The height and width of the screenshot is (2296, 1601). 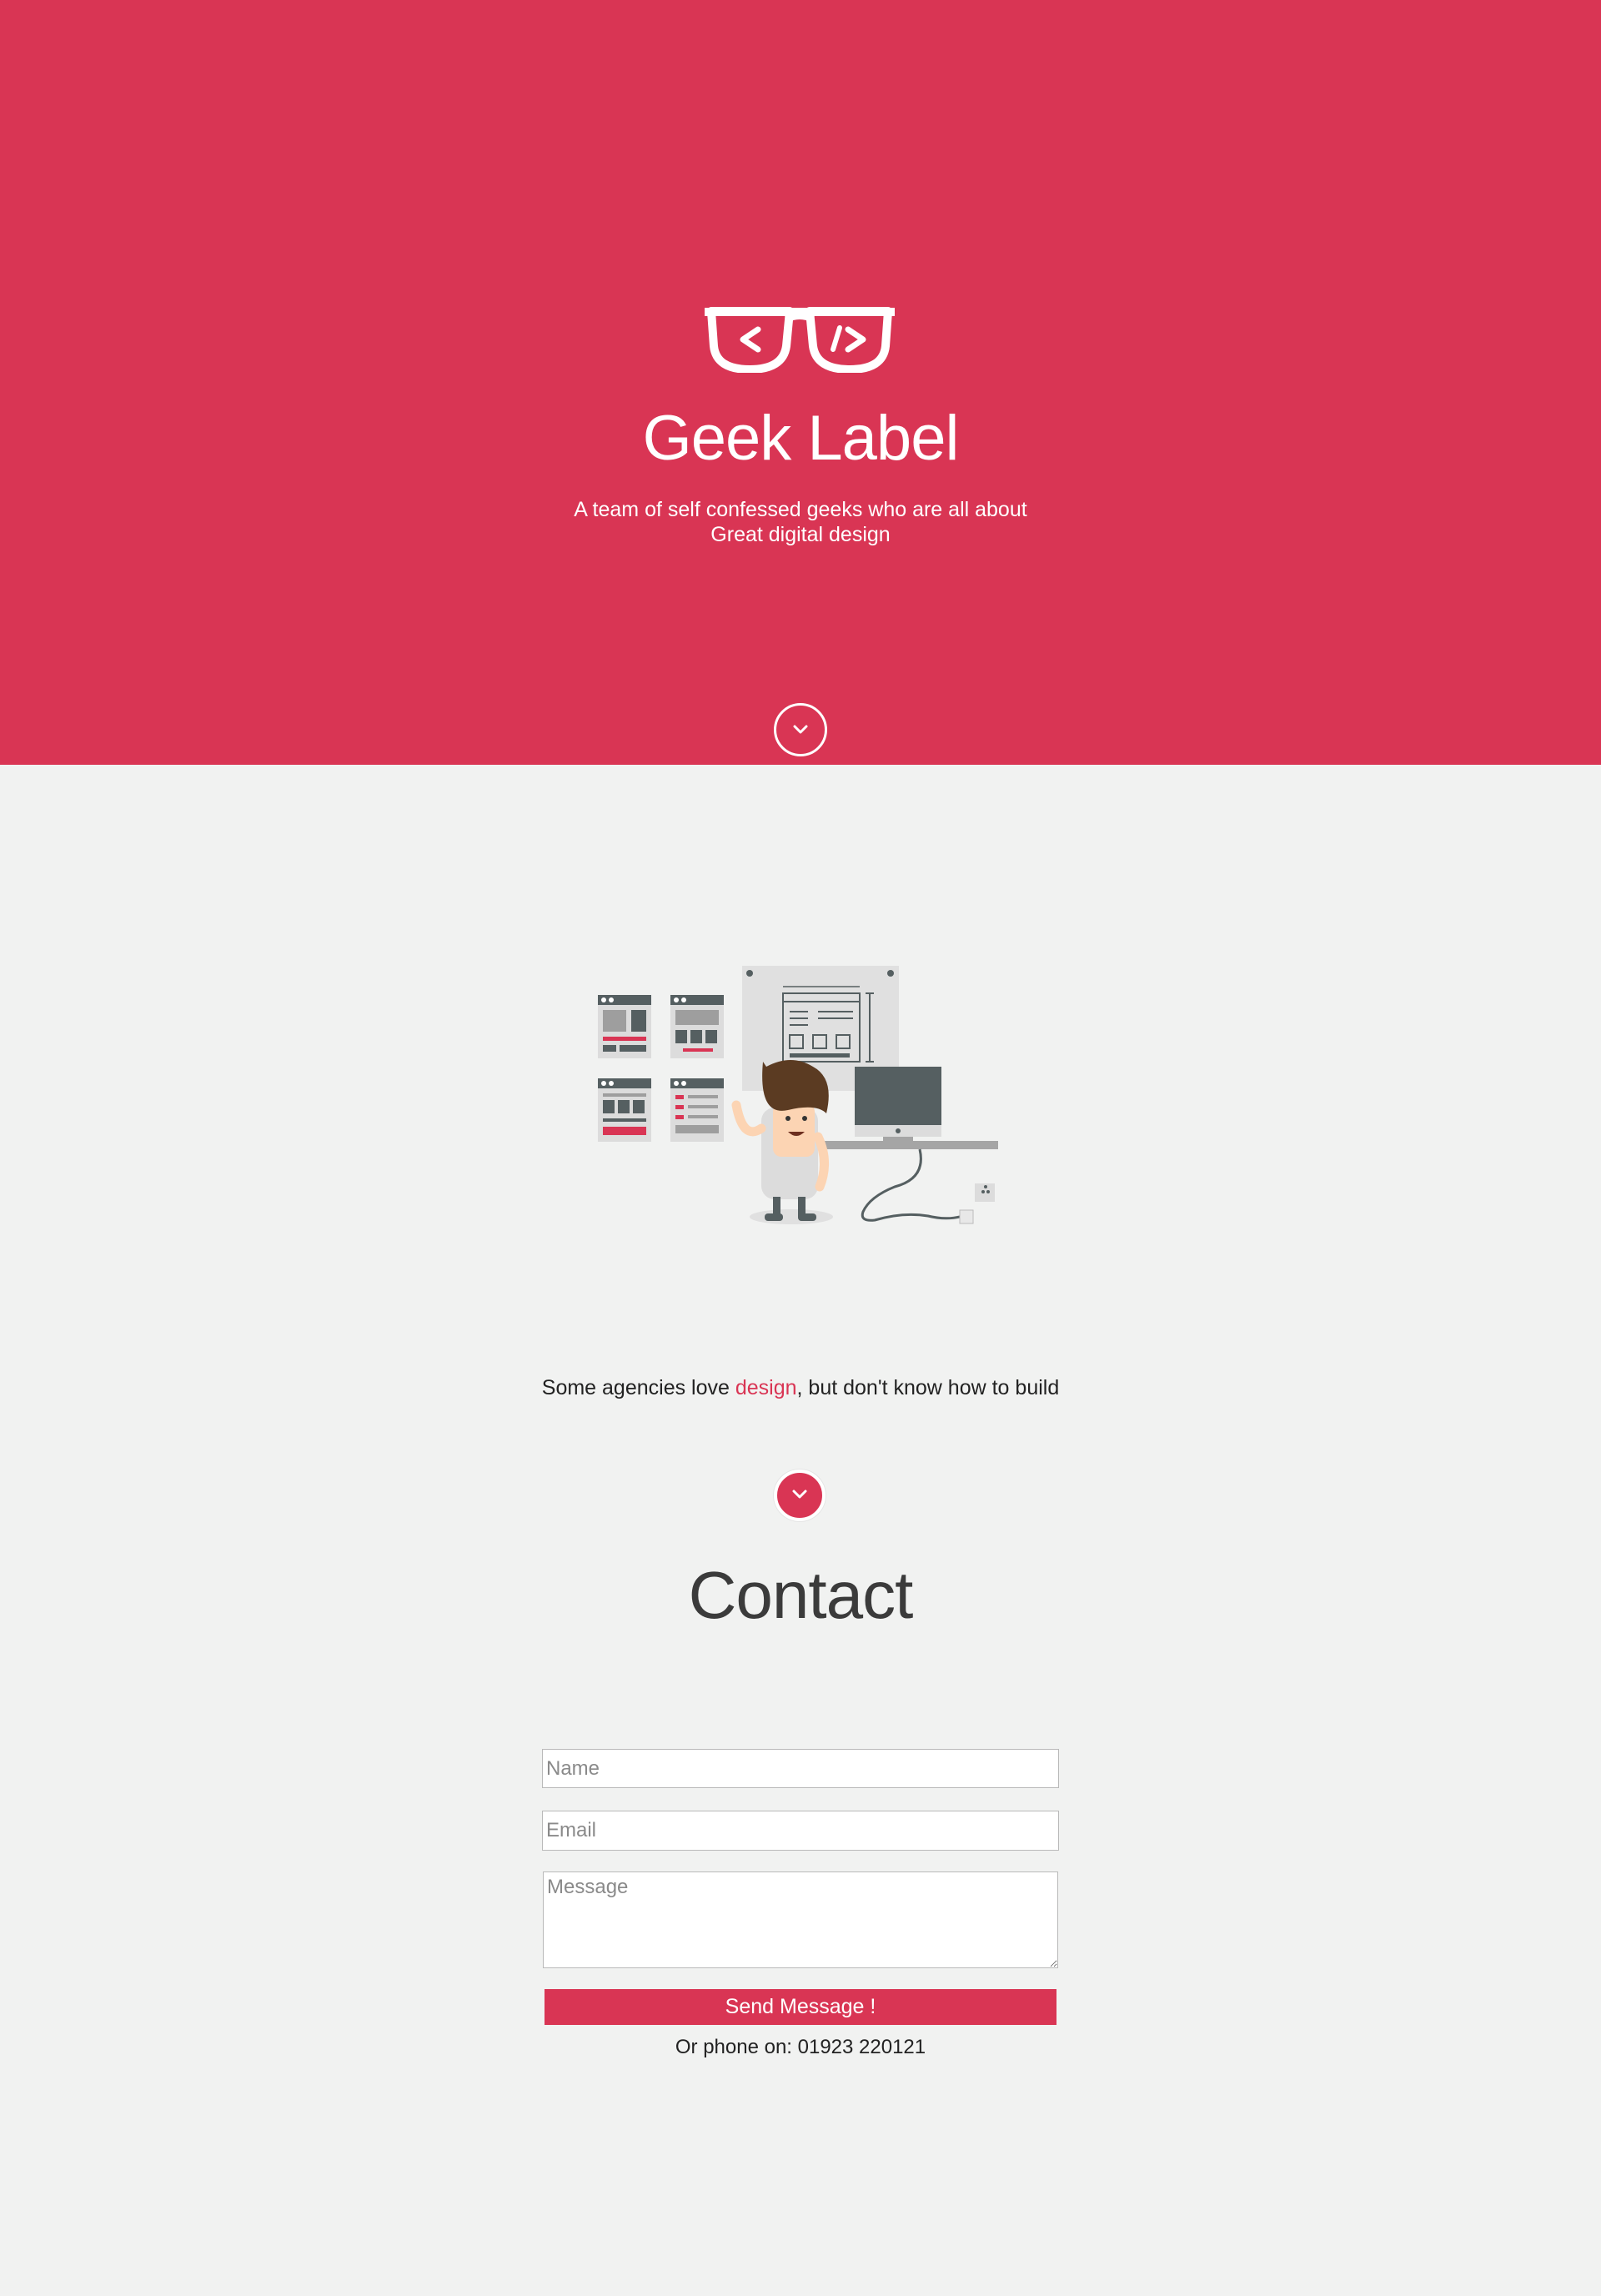 I want to click on about-text-start: Some agencies love, so click(x=638, y=1388).